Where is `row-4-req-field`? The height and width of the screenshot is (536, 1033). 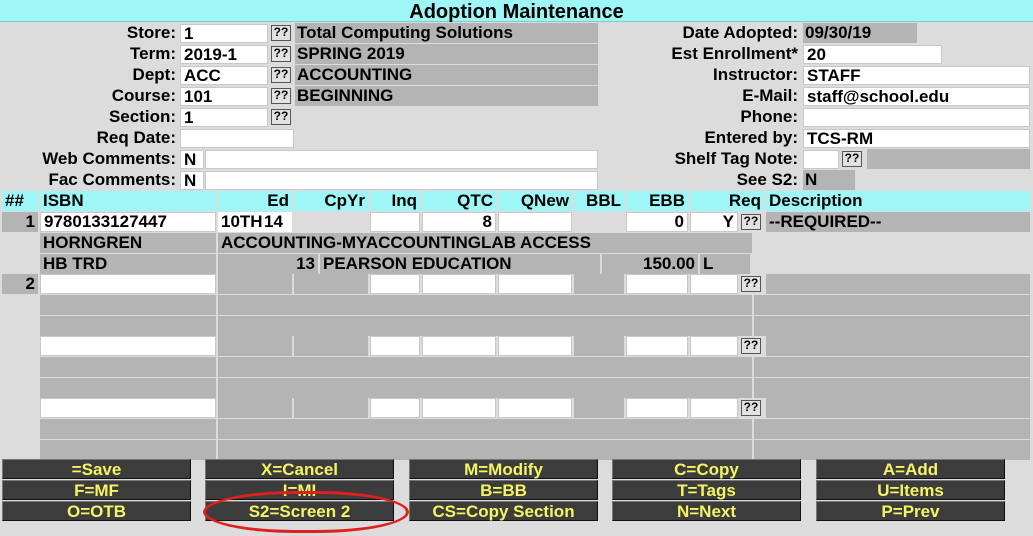
row-4-req-field is located at coordinates (714, 408).